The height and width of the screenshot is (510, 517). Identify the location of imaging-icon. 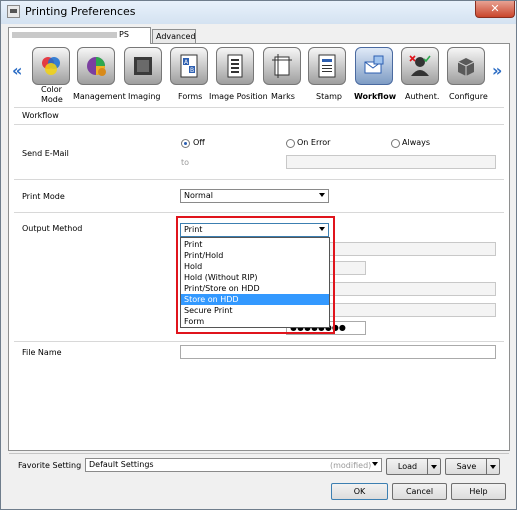
(143, 66).